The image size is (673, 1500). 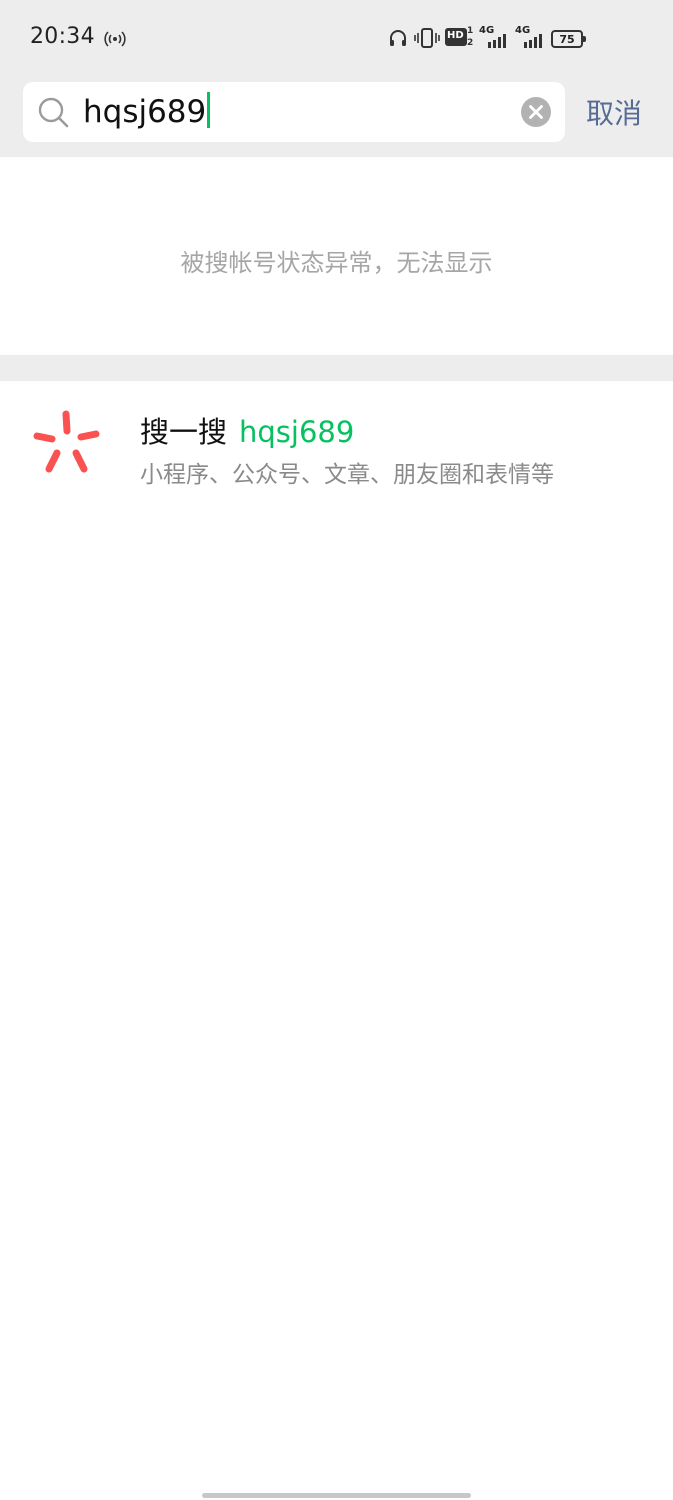 I want to click on text-caret, so click(x=209, y=110).